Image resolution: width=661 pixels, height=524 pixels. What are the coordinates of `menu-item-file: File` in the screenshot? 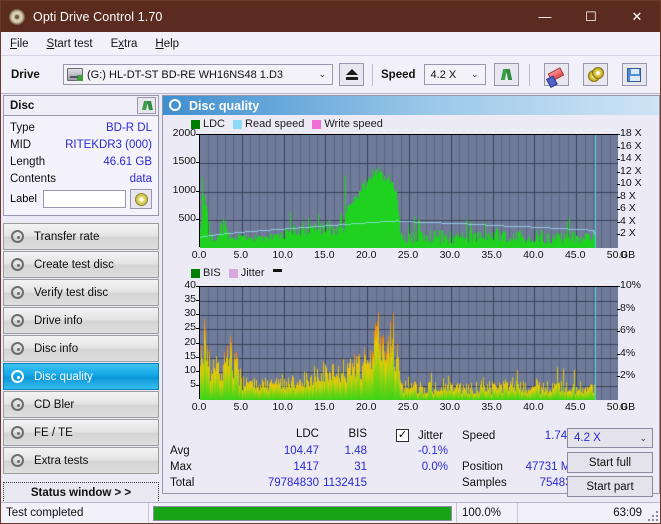 It's located at (19, 44).